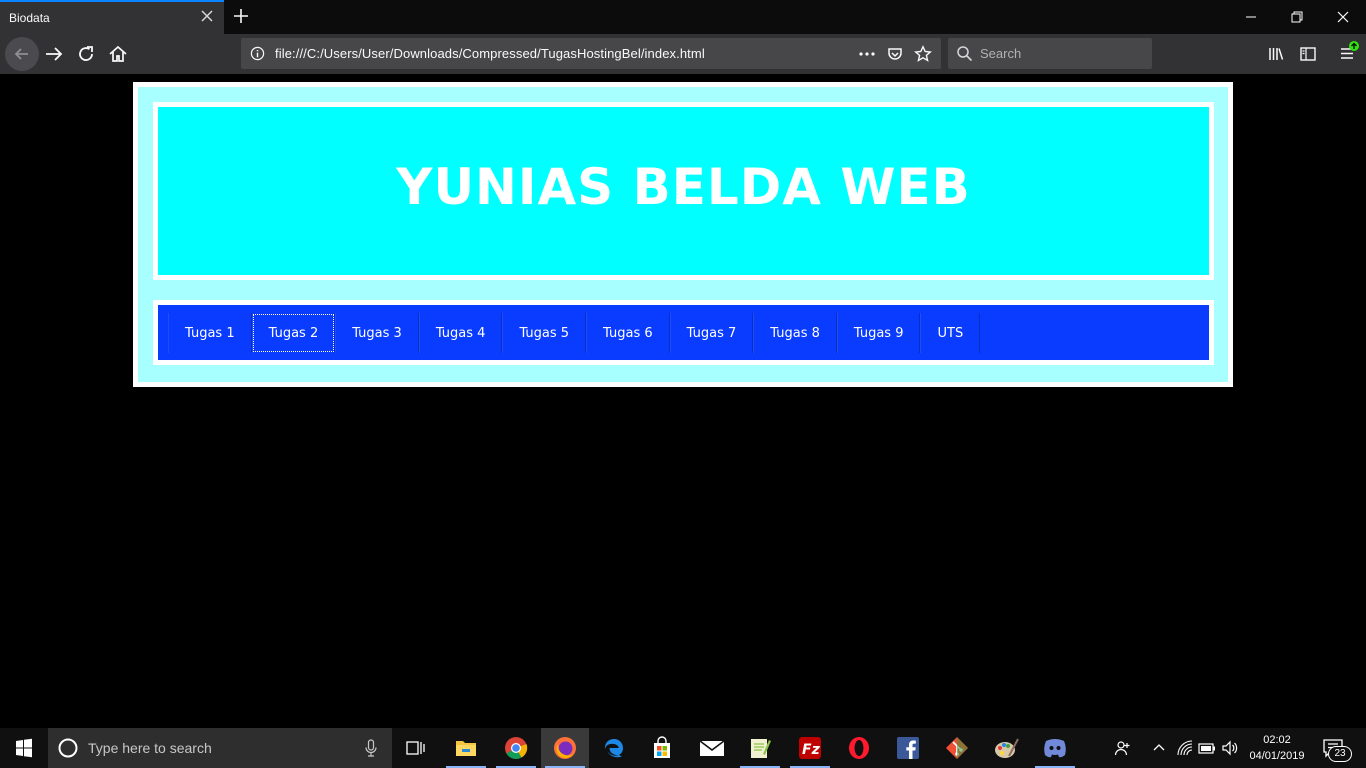  What do you see at coordinates (1277, 756) in the screenshot?
I see `clock-date: 04/01/2019` at bounding box center [1277, 756].